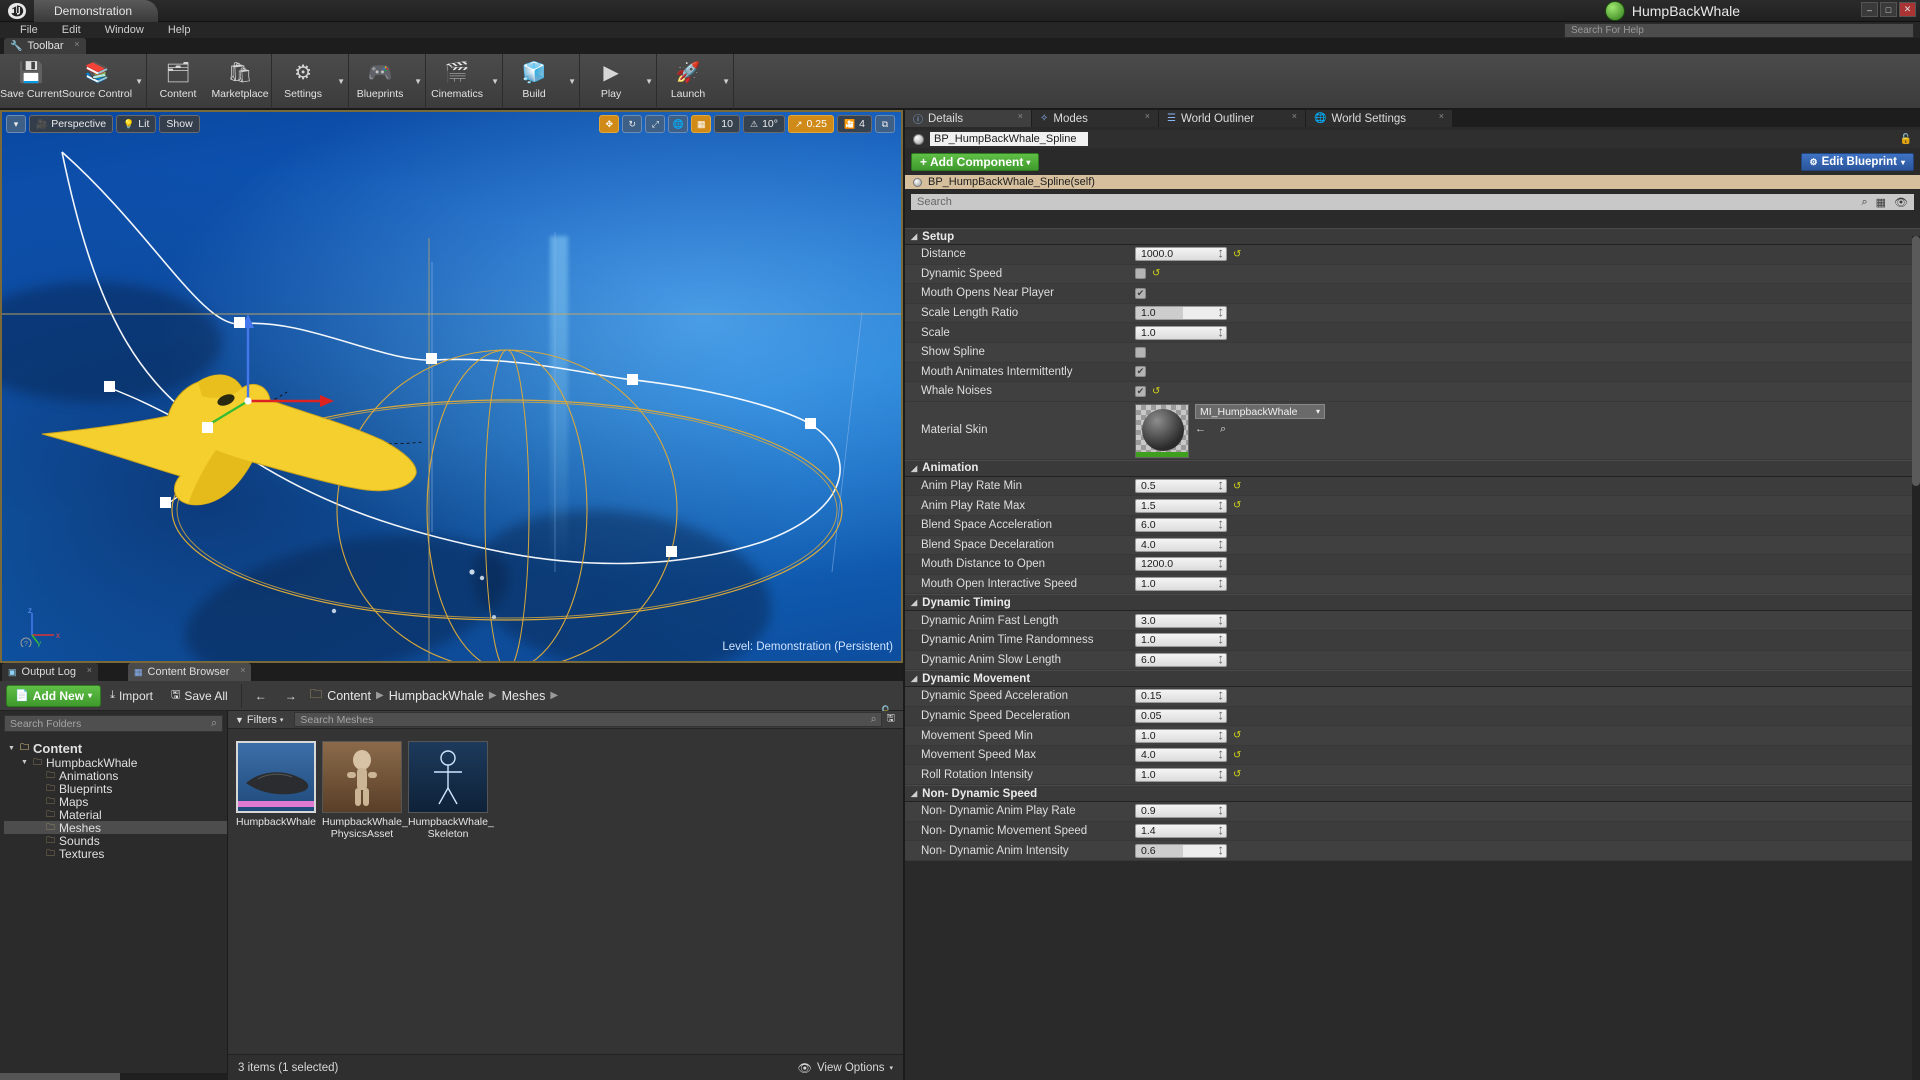 The width and height of the screenshot is (1920, 1080). Describe the element at coordinates (199, 696) in the screenshot. I see `save-all-button: 🖫 Save All` at that location.